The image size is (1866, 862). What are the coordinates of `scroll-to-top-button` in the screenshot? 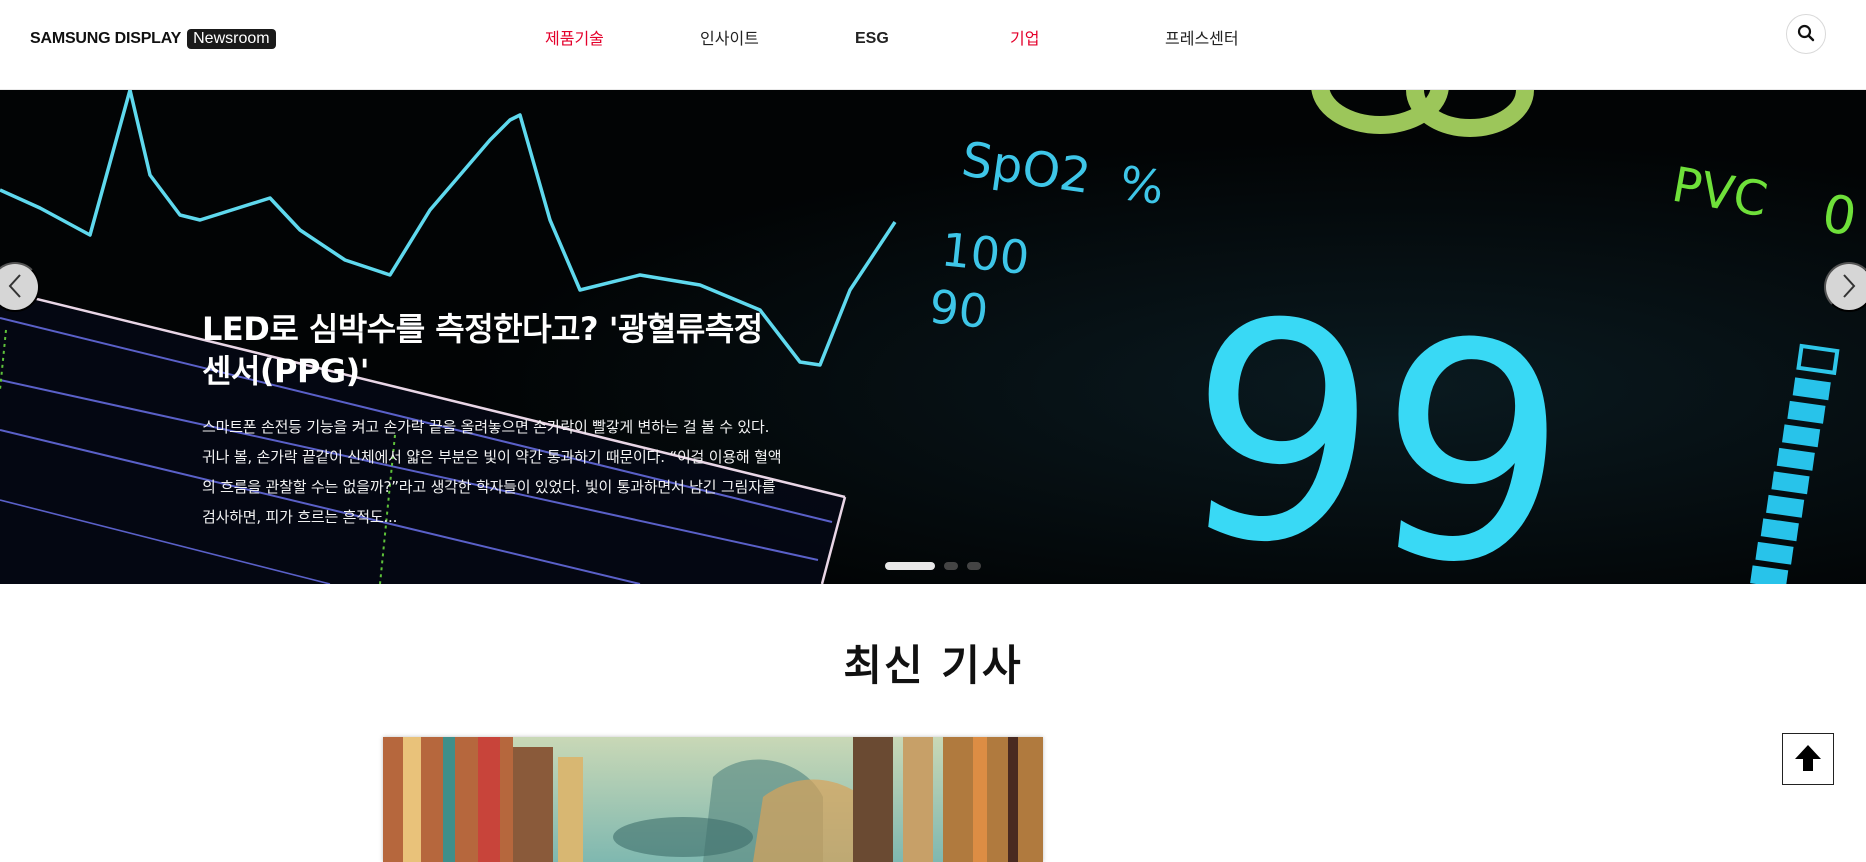 It's located at (1808, 759).